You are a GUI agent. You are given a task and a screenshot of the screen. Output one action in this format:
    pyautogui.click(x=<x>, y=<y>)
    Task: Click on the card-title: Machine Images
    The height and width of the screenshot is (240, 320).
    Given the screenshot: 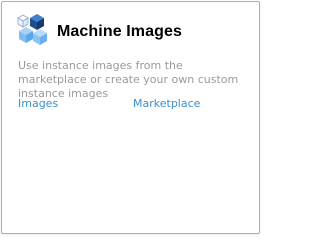 What is the action you would take?
    pyautogui.click(x=120, y=31)
    